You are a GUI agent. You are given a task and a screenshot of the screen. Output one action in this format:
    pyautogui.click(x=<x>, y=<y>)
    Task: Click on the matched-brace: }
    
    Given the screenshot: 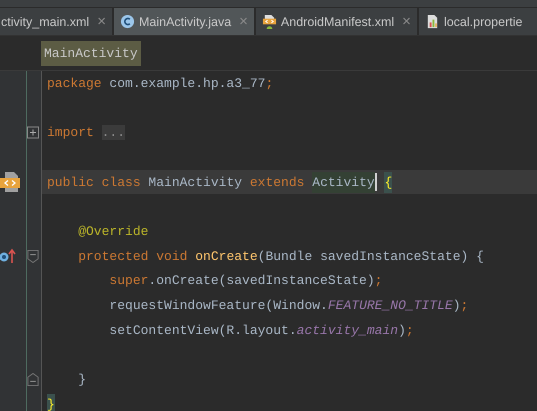 What is the action you would take?
    pyautogui.click(x=51, y=402)
    